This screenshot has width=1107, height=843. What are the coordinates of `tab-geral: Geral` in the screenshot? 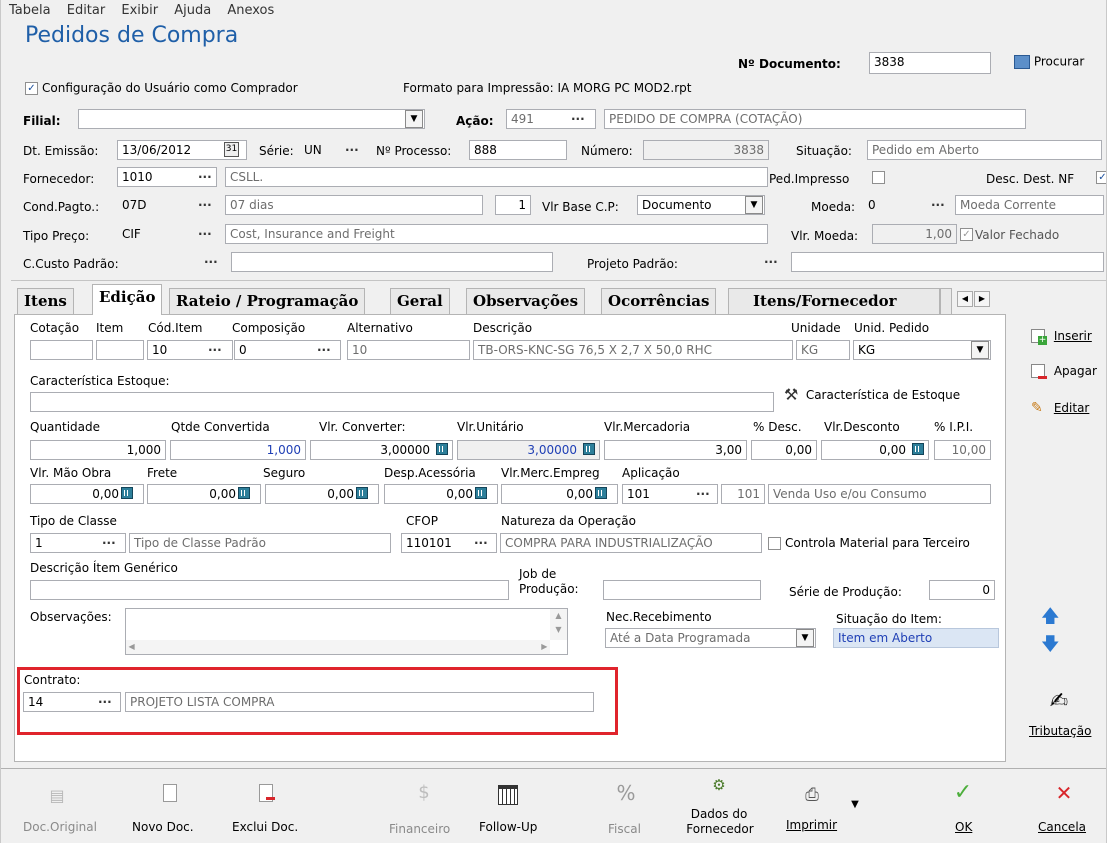 It's located at (420, 301).